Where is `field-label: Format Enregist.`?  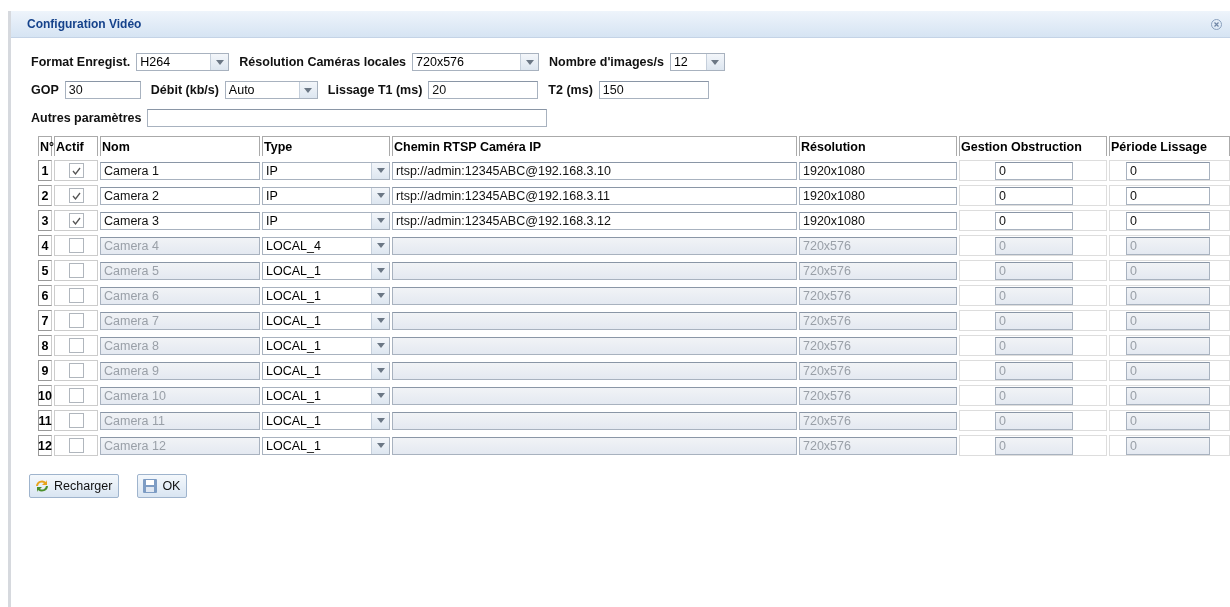 field-label: Format Enregist. is located at coordinates (81, 62).